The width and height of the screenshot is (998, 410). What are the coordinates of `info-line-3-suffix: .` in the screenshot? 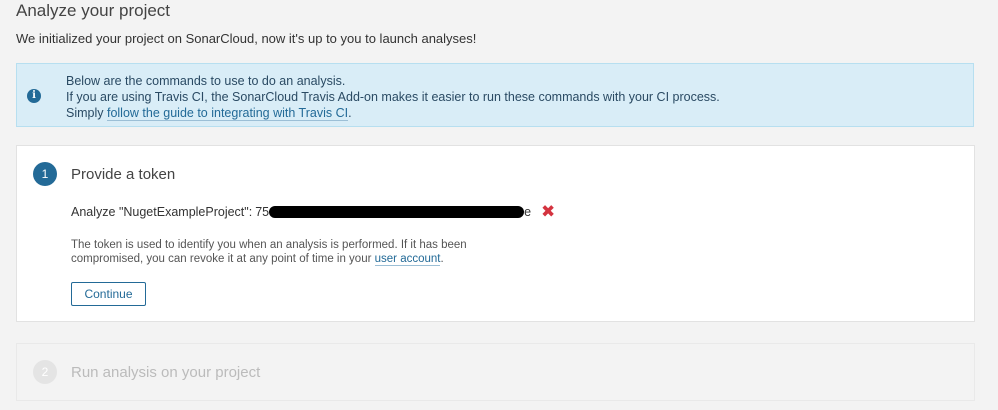 It's located at (350, 113).